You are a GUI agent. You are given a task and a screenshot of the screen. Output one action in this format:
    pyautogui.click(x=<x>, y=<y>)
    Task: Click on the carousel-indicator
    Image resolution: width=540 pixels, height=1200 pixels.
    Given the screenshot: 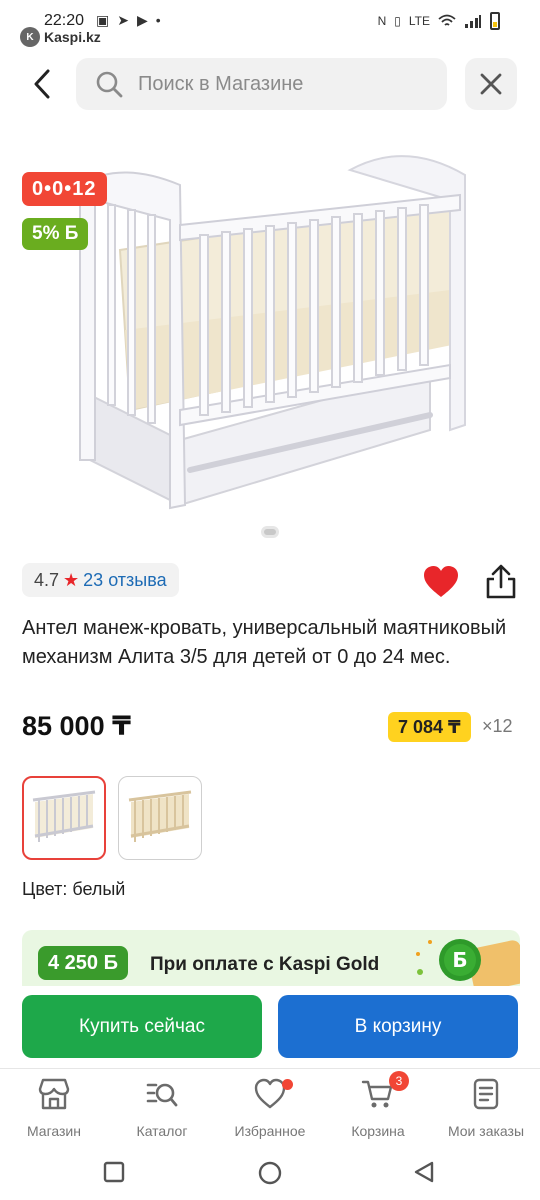 What is the action you would take?
    pyautogui.click(x=270, y=532)
    